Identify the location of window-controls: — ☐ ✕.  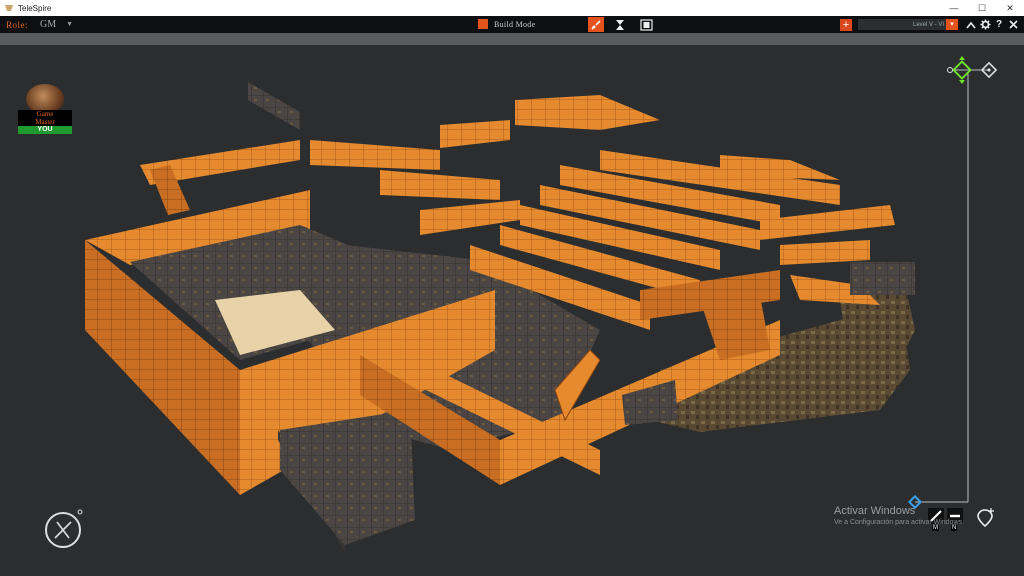
(982, 8).